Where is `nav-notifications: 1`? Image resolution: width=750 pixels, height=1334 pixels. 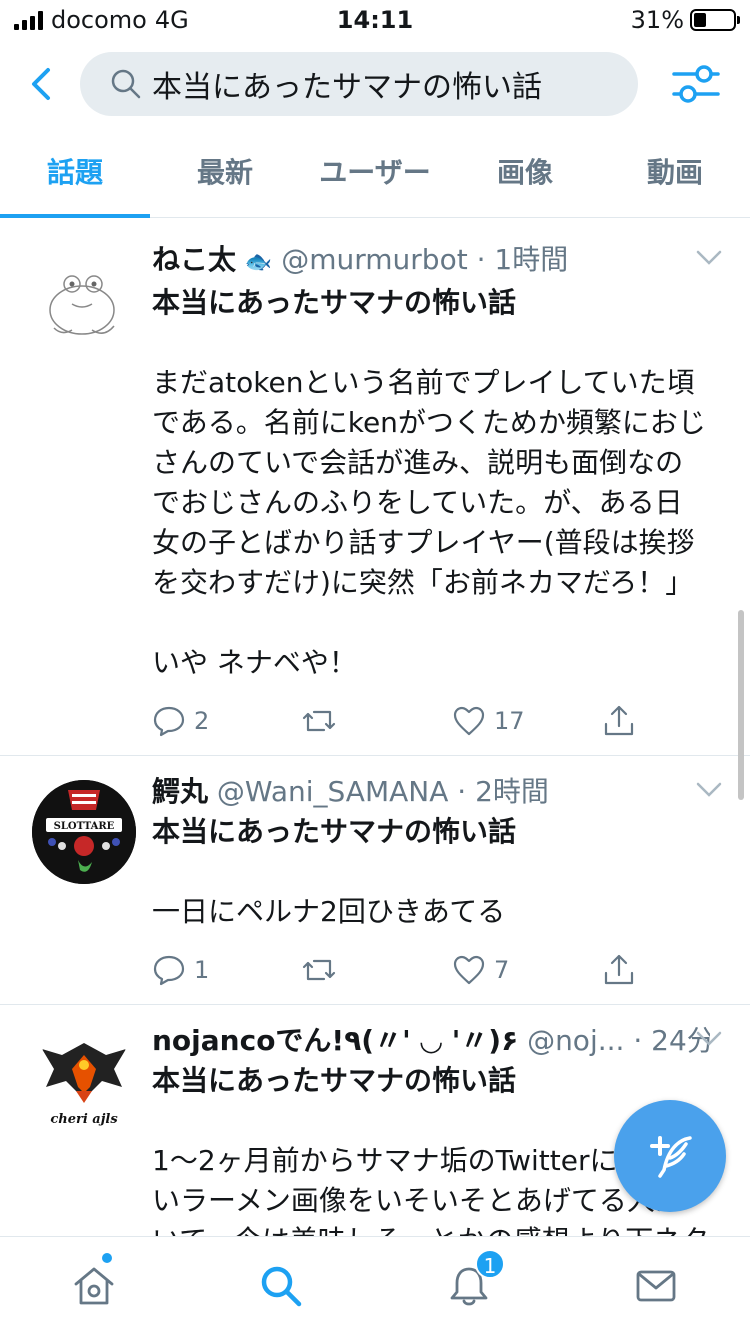 nav-notifications: 1 is located at coordinates (469, 1285).